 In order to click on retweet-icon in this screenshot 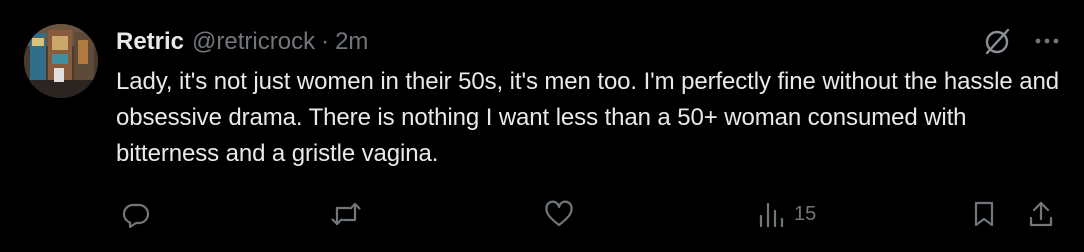, I will do `click(346, 214)`.